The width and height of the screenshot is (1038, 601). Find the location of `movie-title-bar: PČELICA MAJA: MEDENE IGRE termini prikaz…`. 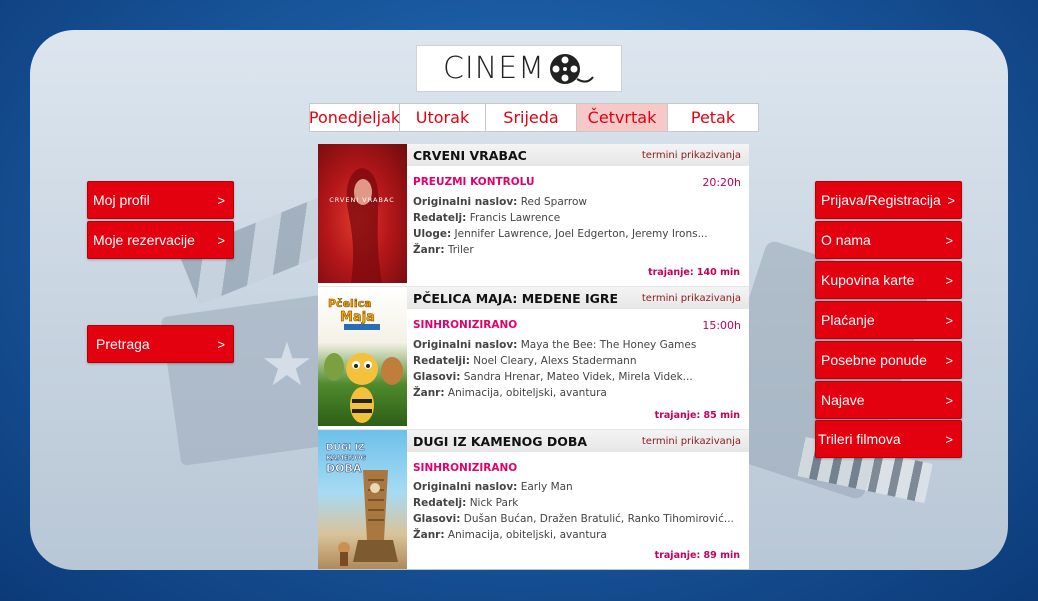

movie-title-bar: PČELICA MAJA: MEDENE IGRE termini prikaz… is located at coordinates (578, 298).